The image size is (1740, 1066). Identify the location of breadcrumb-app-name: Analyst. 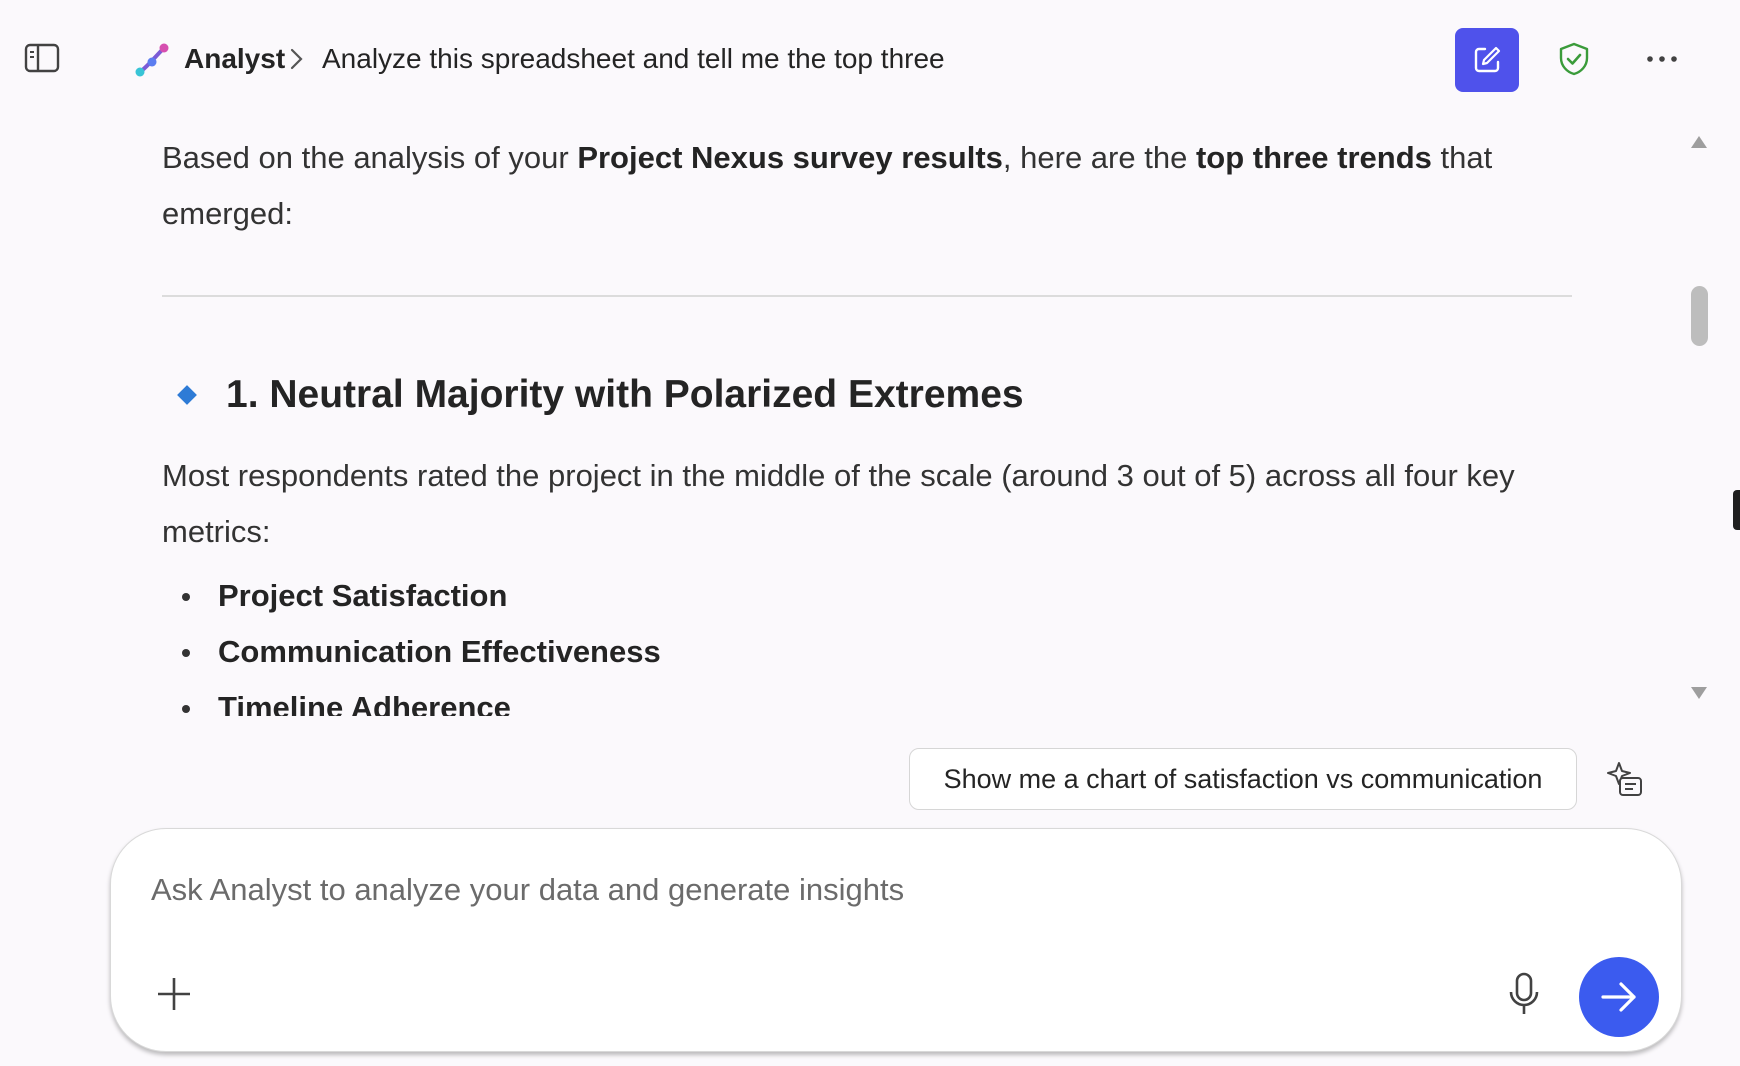
(234, 59).